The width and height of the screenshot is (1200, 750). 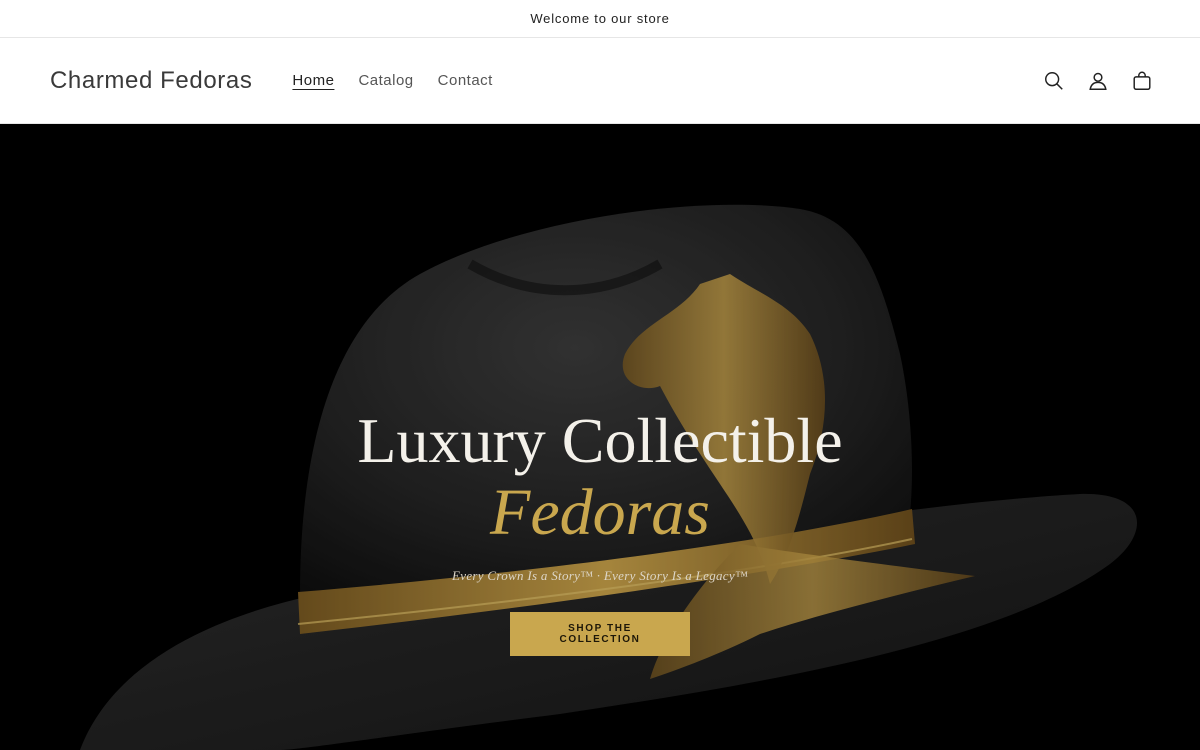 I want to click on account-icon, so click(x=1098, y=81).